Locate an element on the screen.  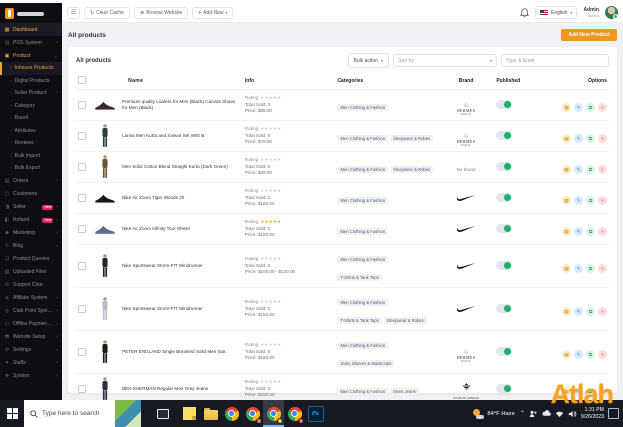
task-view-button is located at coordinates (163, 413).